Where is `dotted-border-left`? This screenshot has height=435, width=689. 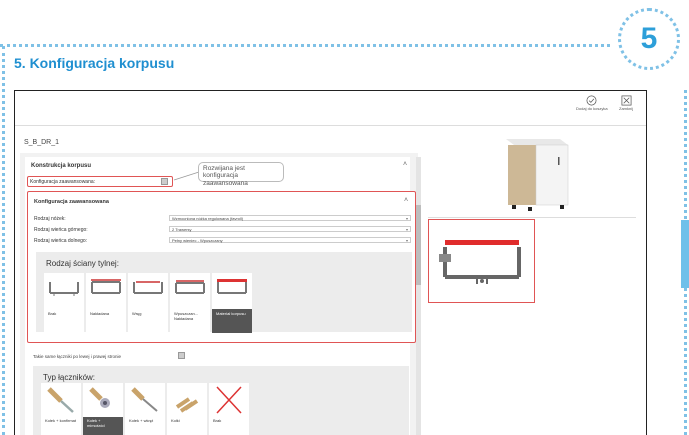
dotted-border-left is located at coordinates (3, 240).